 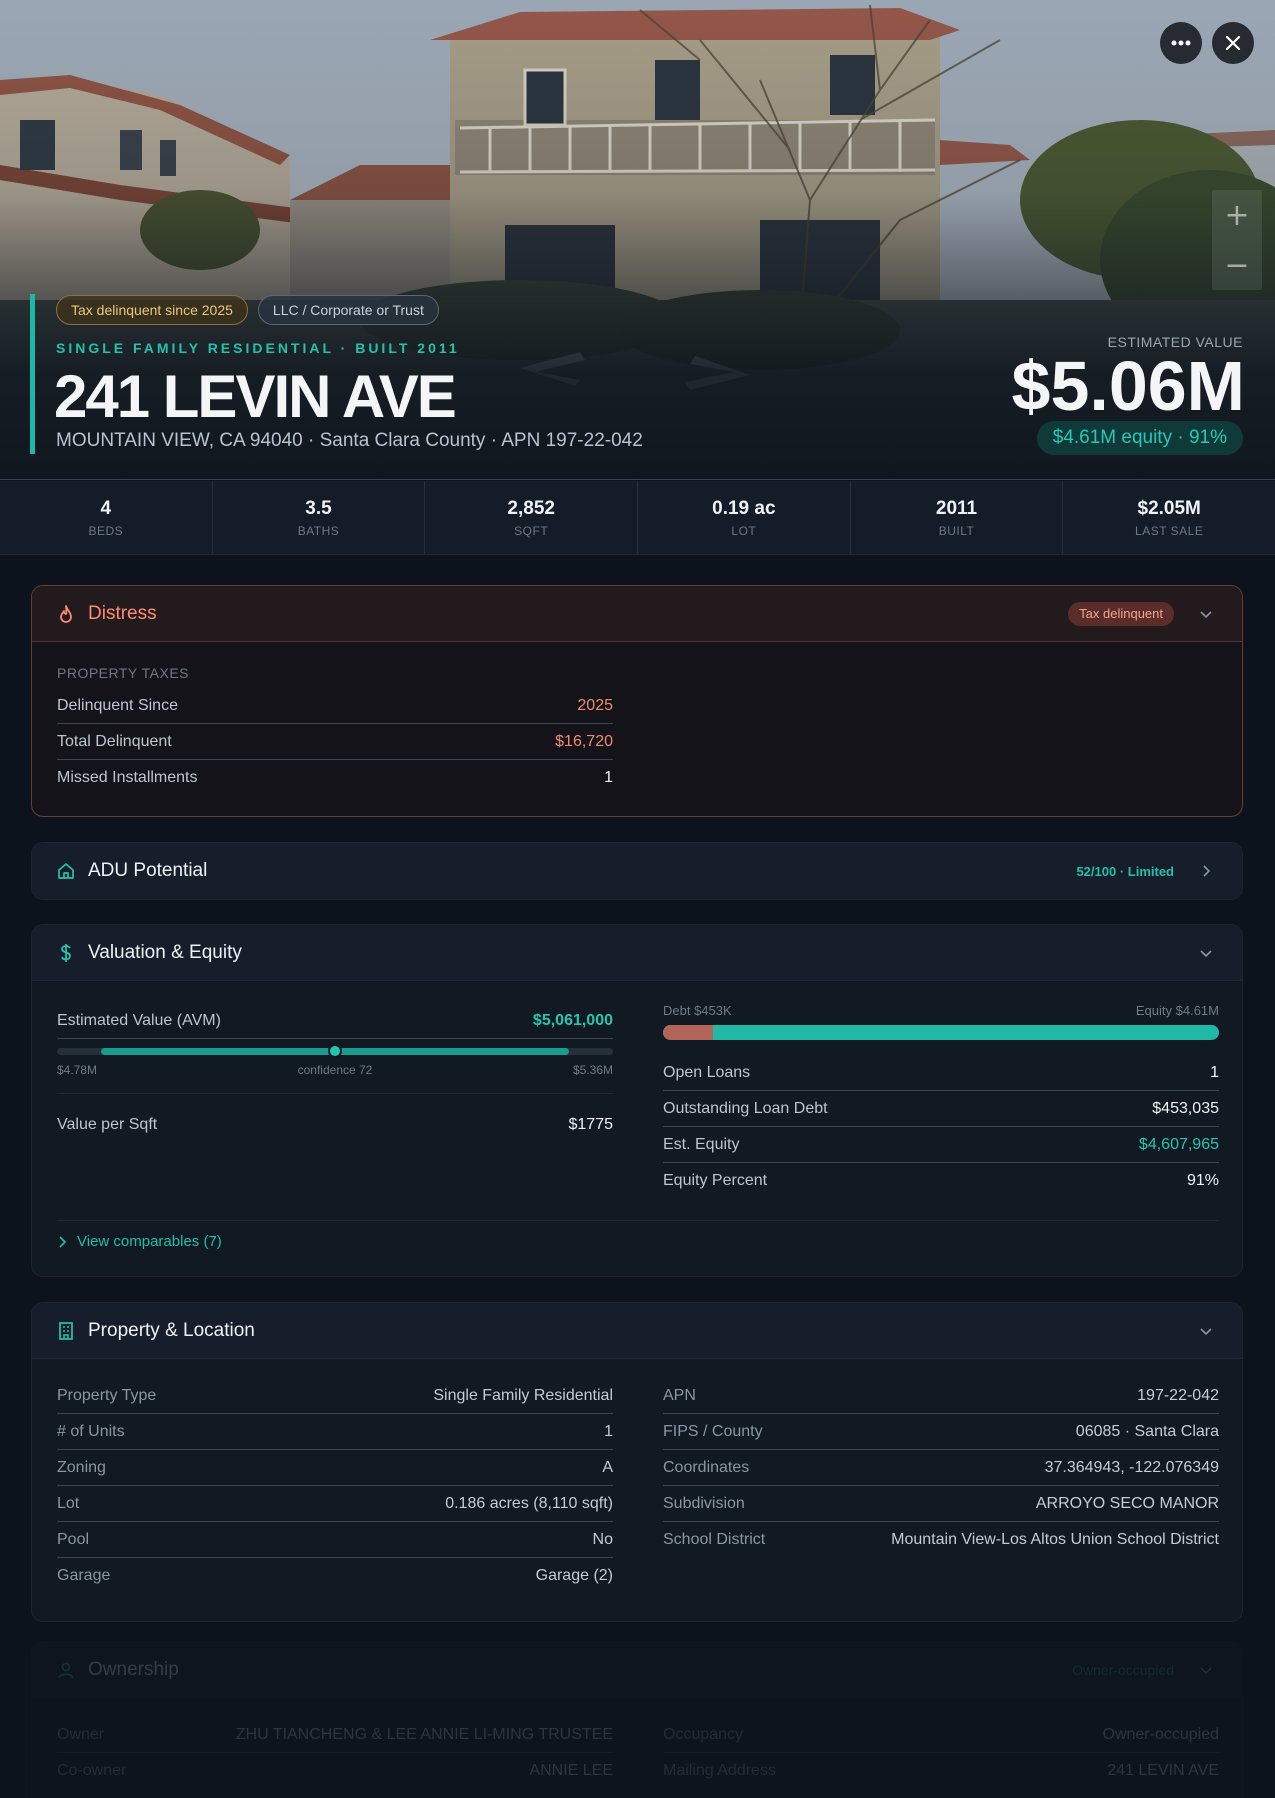 What do you see at coordinates (106, 508) in the screenshot?
I see `stat-value: 4` at bounding box center [106, 508].